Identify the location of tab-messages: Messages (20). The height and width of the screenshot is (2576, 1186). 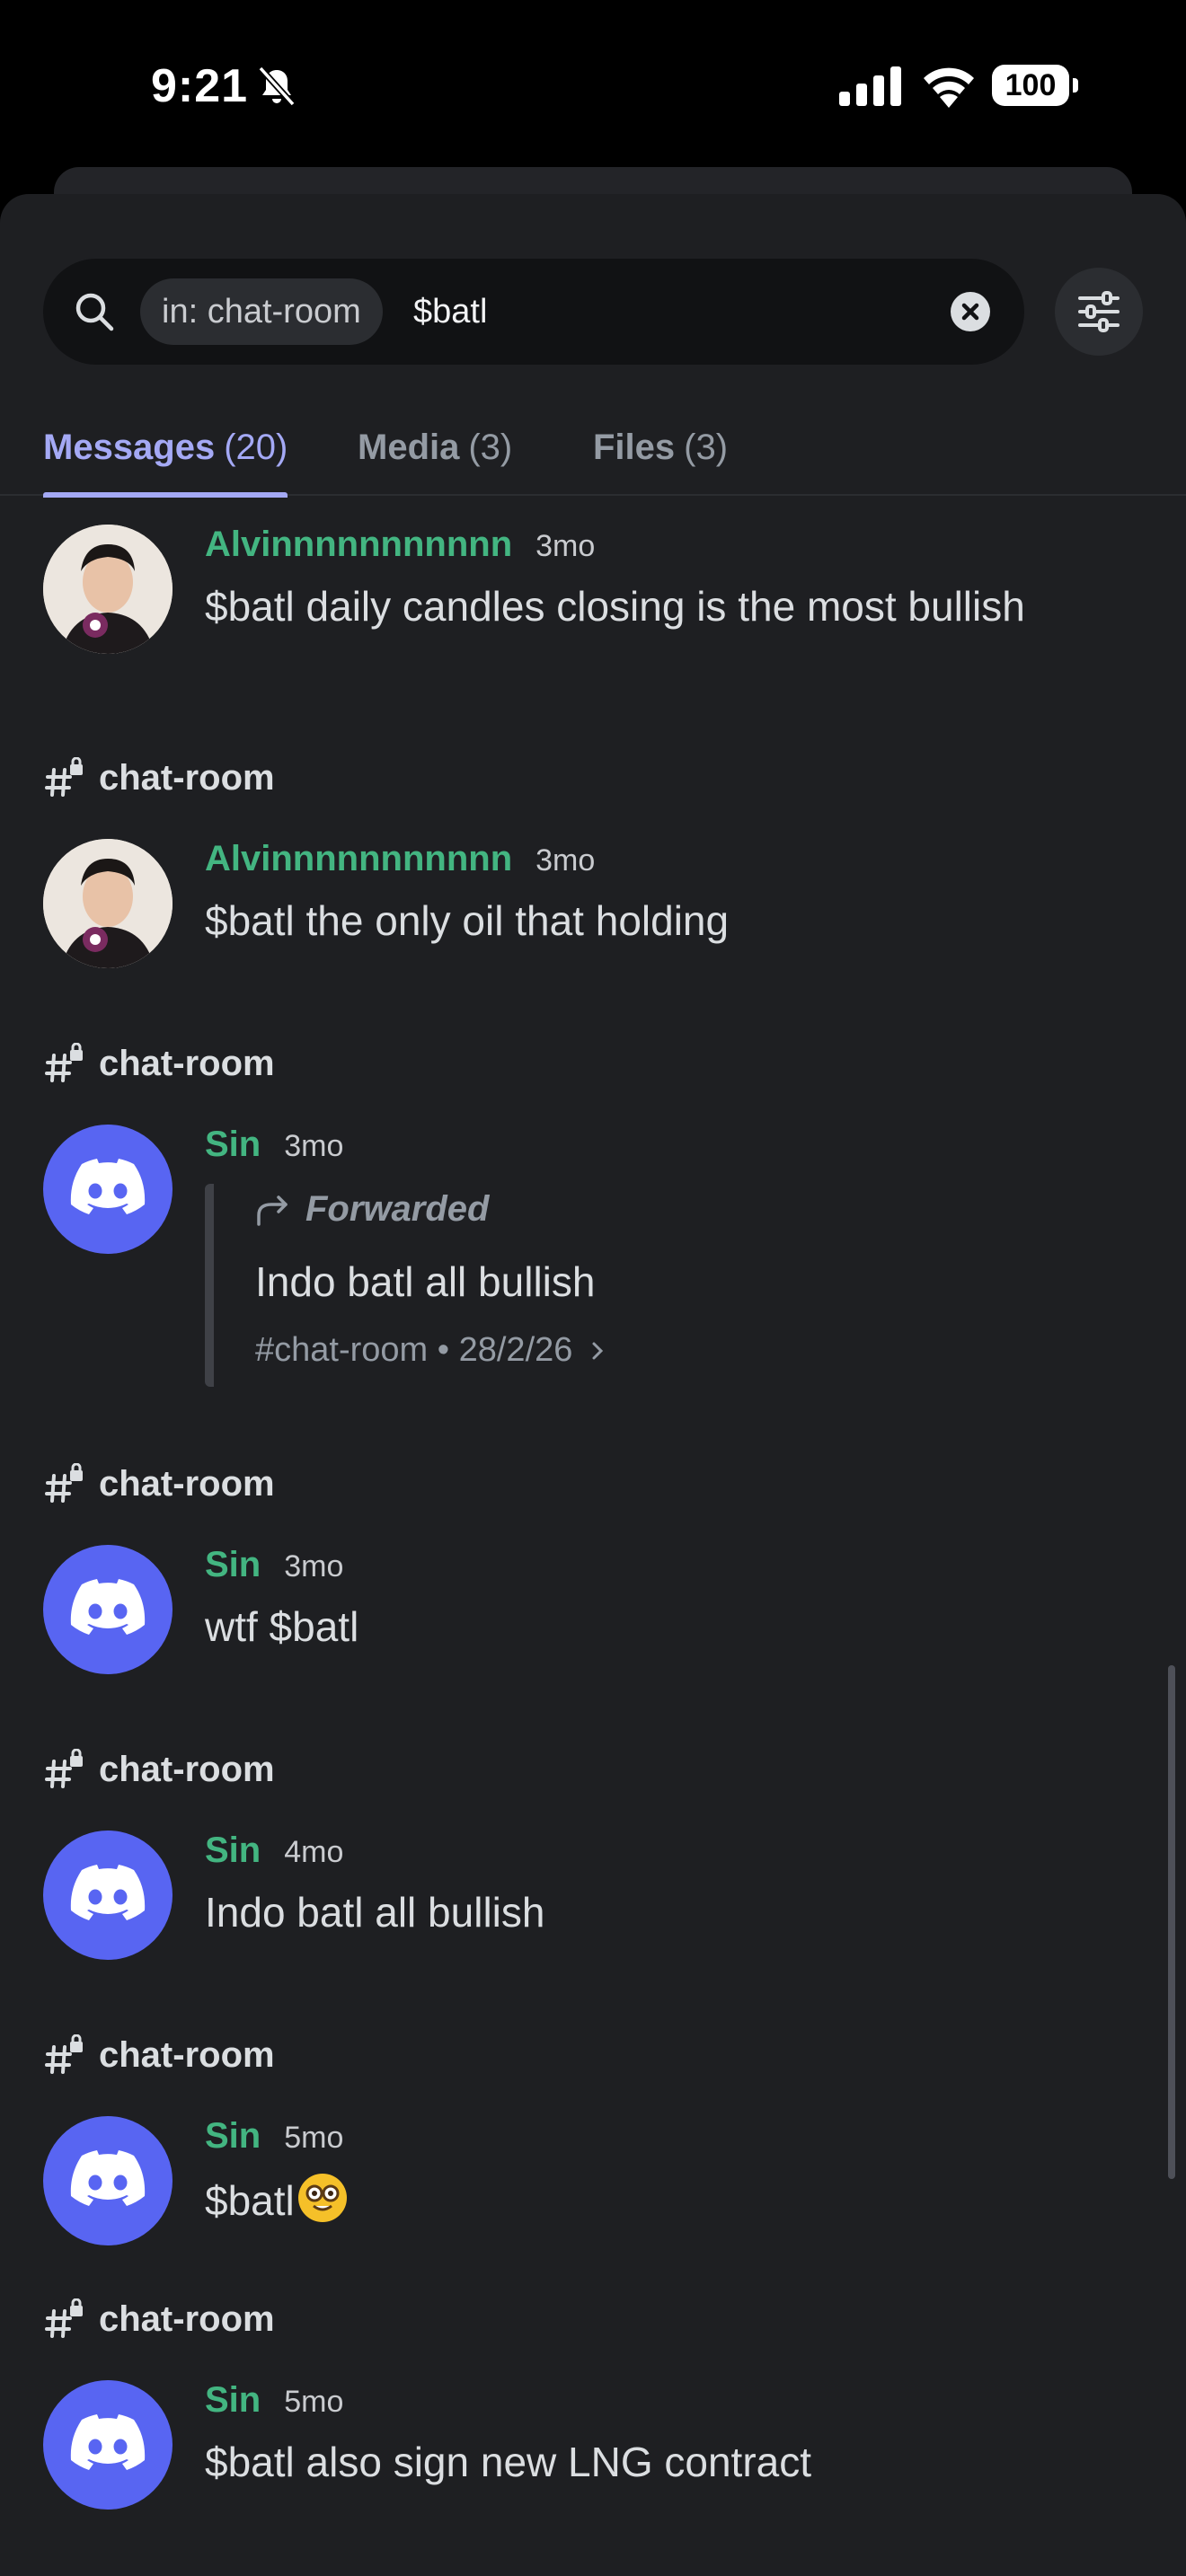
(165, 450).